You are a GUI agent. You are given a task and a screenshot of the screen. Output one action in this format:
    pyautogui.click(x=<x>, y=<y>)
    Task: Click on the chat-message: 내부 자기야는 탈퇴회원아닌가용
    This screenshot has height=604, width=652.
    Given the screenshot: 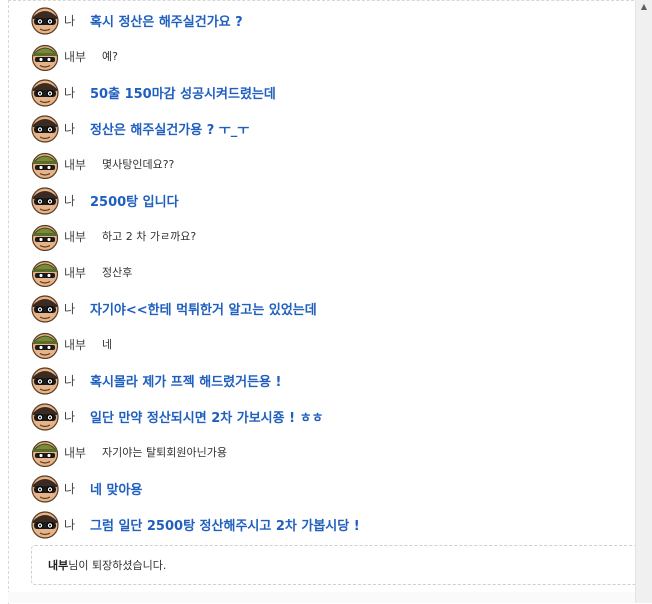 What is the action you would take?
    pyautogui.click(x=128, y=452)
    